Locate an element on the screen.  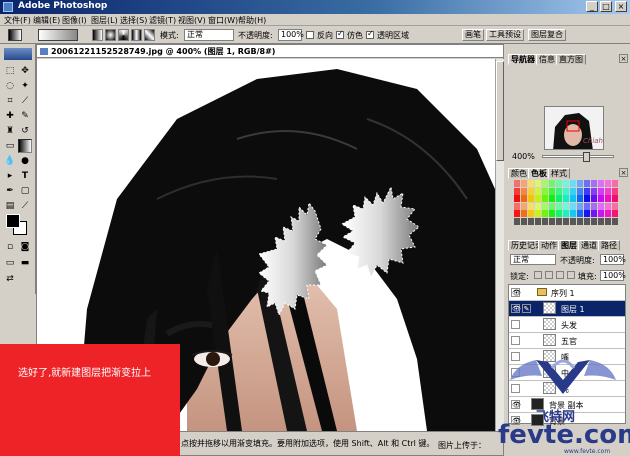
shape-tool-icon: ▢ is located at coordinates (25, 191).